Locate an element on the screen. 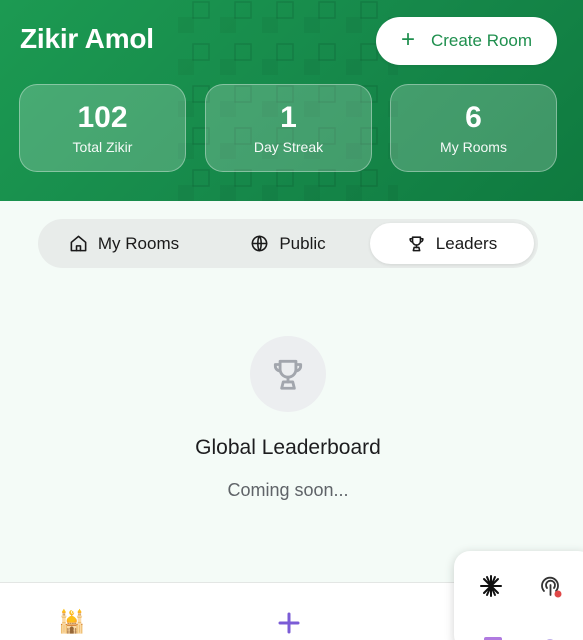  tab-label: My Rooms is located at coordinates (138, 243).